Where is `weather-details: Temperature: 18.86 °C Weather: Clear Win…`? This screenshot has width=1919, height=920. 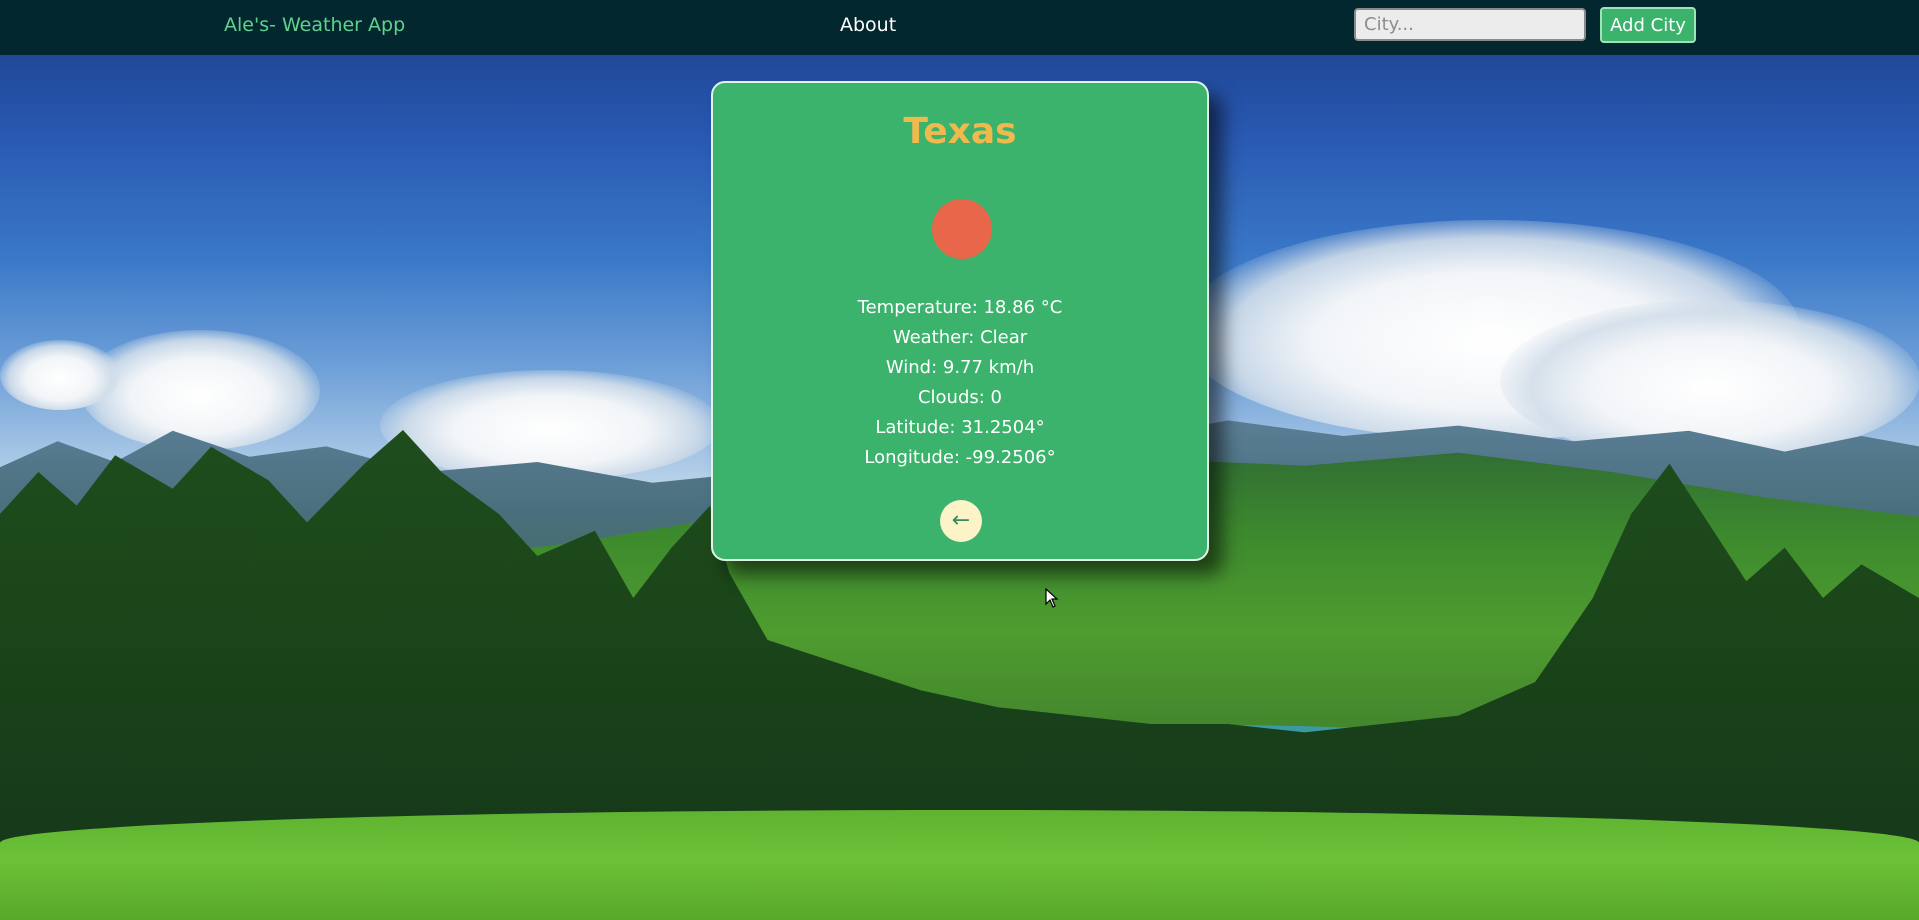 weather-details: Temperature: 18.86 °C Weather: Clear Win… is located at coordinates (960, 383).